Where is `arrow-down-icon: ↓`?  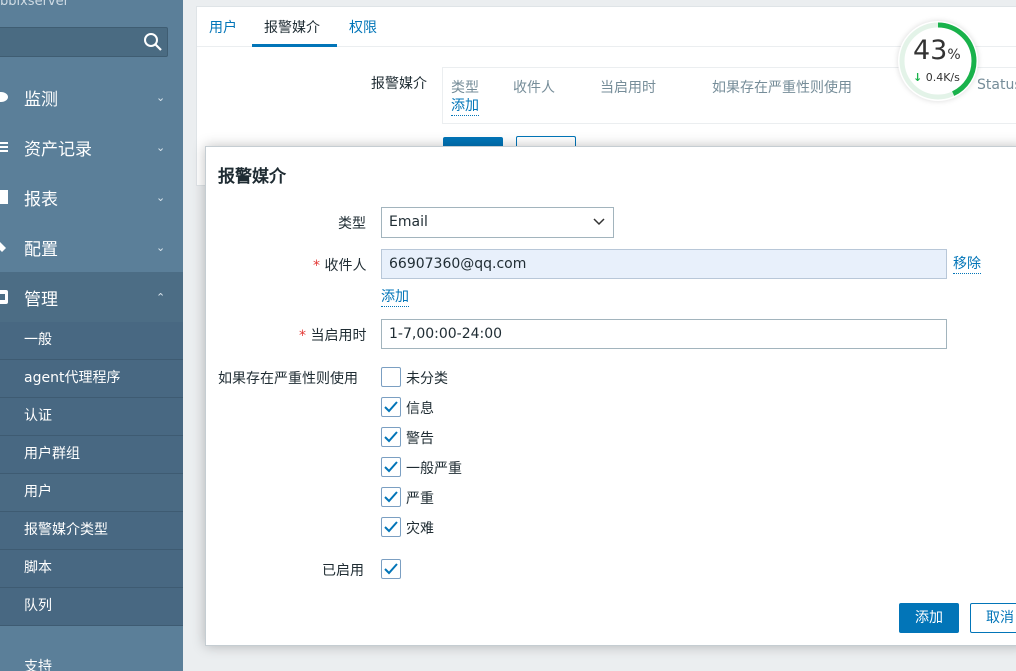
arrow-down-icon: ↓ is located at coordinates (918, 77).